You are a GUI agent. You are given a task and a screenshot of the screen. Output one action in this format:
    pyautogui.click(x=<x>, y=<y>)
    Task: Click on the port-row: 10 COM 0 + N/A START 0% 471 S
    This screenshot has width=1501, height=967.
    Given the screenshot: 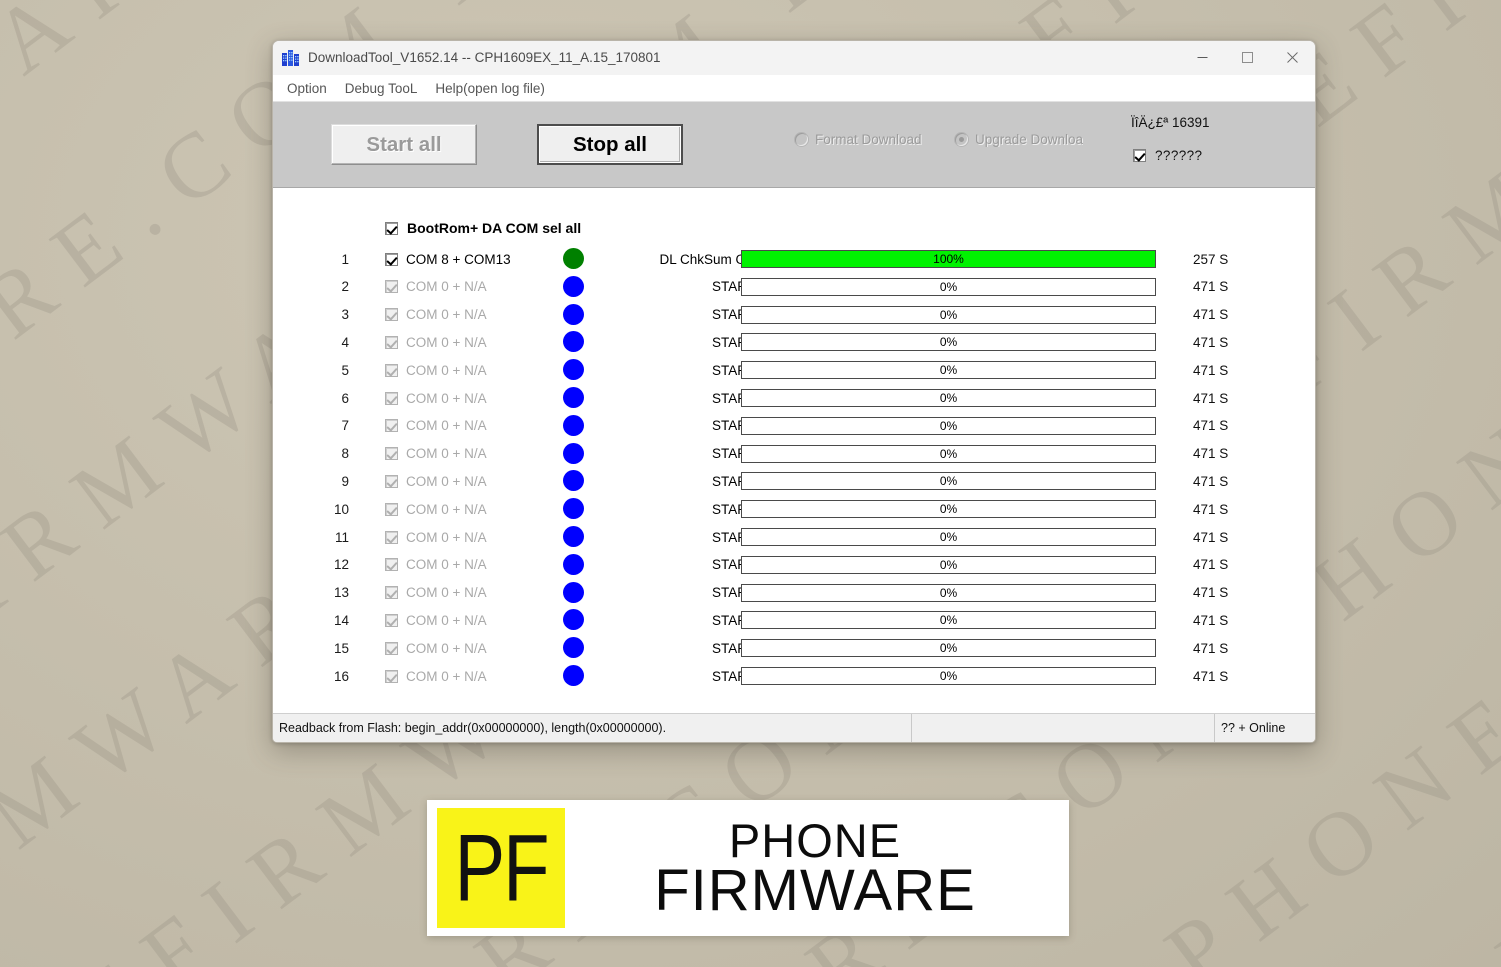 What is the action you would take?
    pyautogui.click(x=794, y=509)
    